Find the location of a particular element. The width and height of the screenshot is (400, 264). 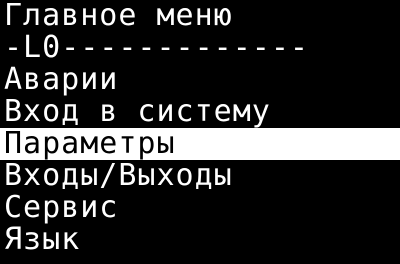

menu-item-alarms: Аварии is located at coordinates (200, 80).